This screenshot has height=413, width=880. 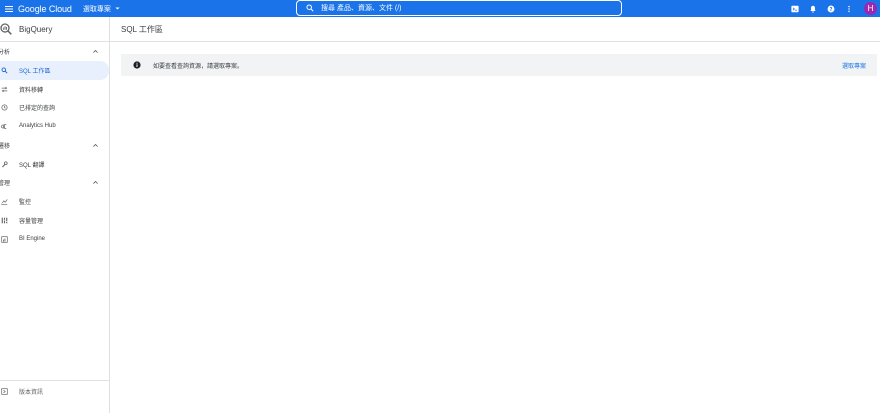 I want to click on sidebar-item-label: BI Engine, so click(x=32, y=239).